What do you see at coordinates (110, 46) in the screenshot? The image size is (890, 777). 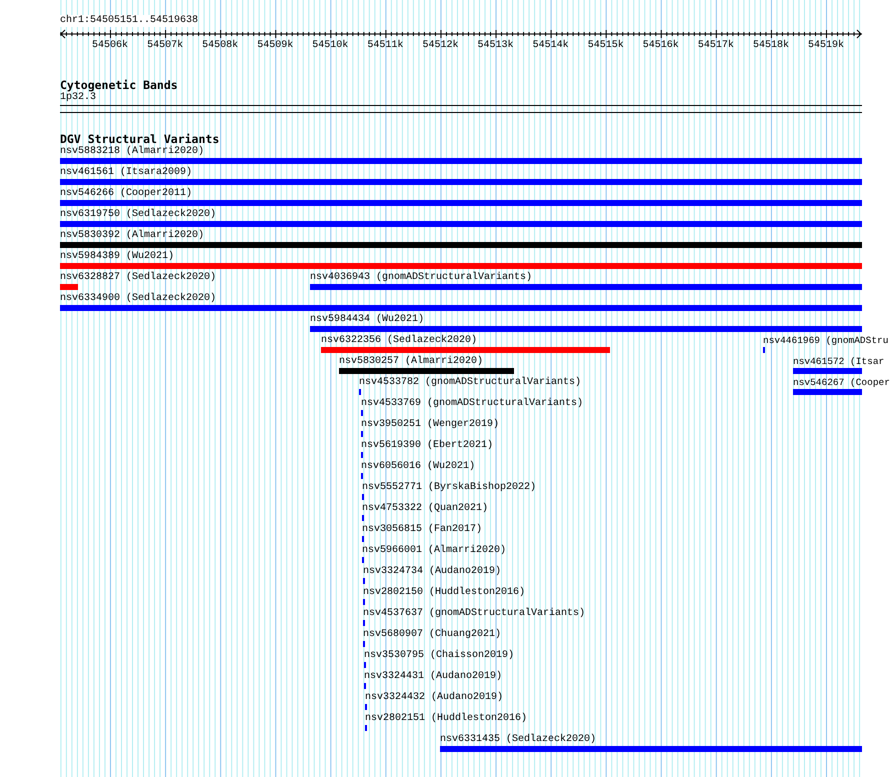 I see `tick-label: 54506k` at bounding box center [110, 46].